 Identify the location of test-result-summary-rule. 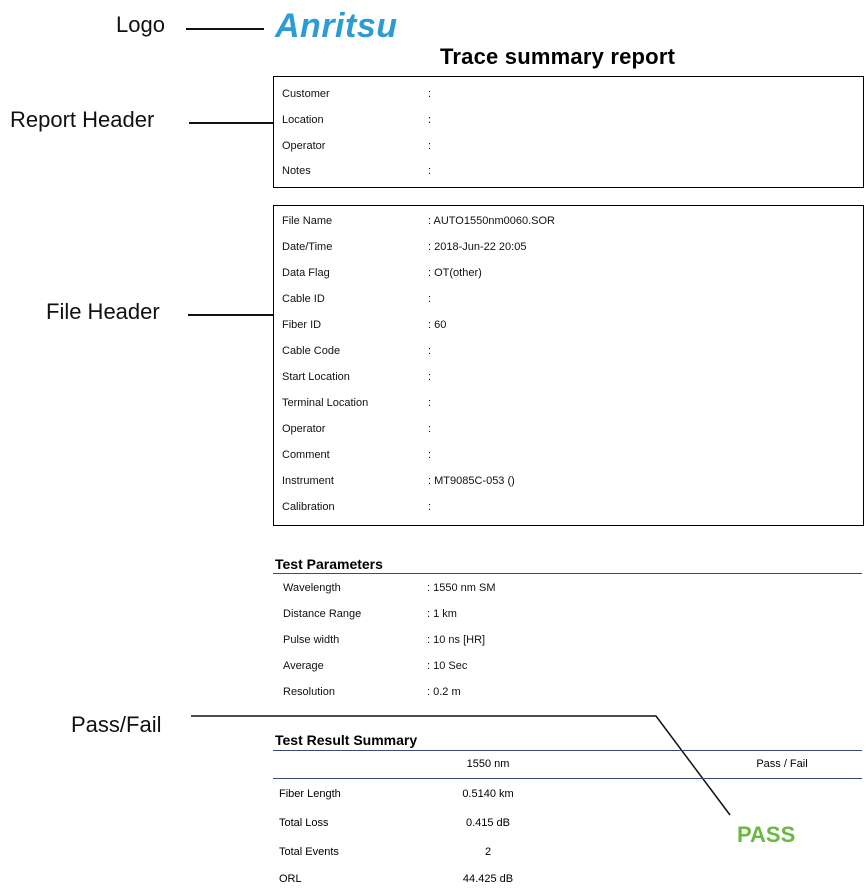
(567, 750).